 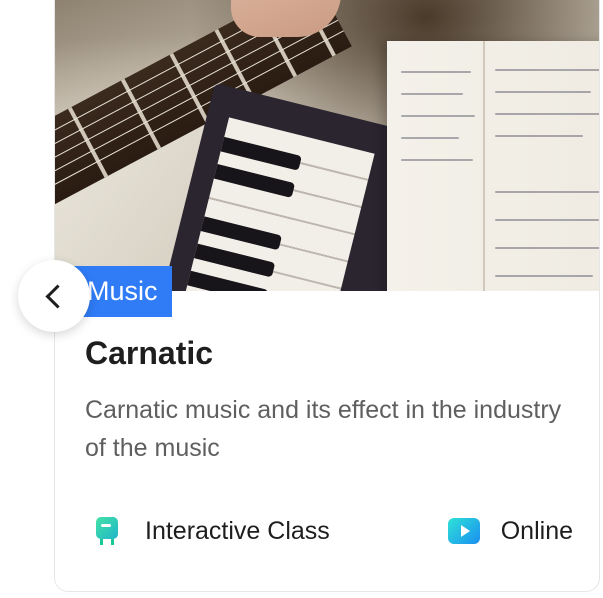 What do you see at coordinates (536, 530) in the screenshot?
I see `class-mode-label: Online` at bounding box center [536, 530].